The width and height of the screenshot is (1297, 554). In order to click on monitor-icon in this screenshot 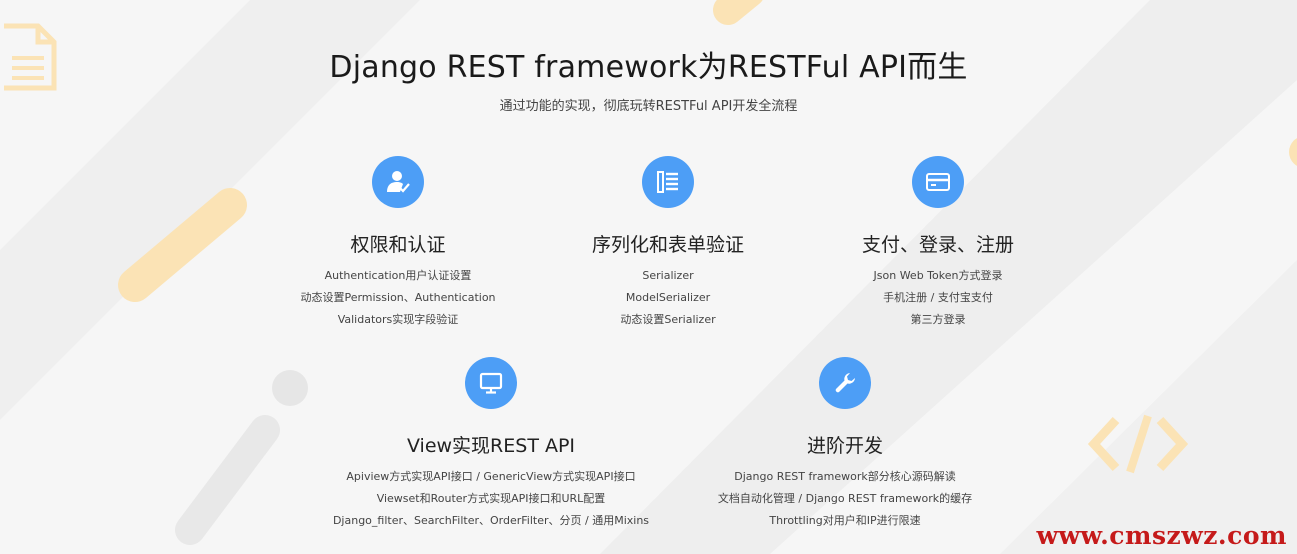, I will do `click(491, 383)`.